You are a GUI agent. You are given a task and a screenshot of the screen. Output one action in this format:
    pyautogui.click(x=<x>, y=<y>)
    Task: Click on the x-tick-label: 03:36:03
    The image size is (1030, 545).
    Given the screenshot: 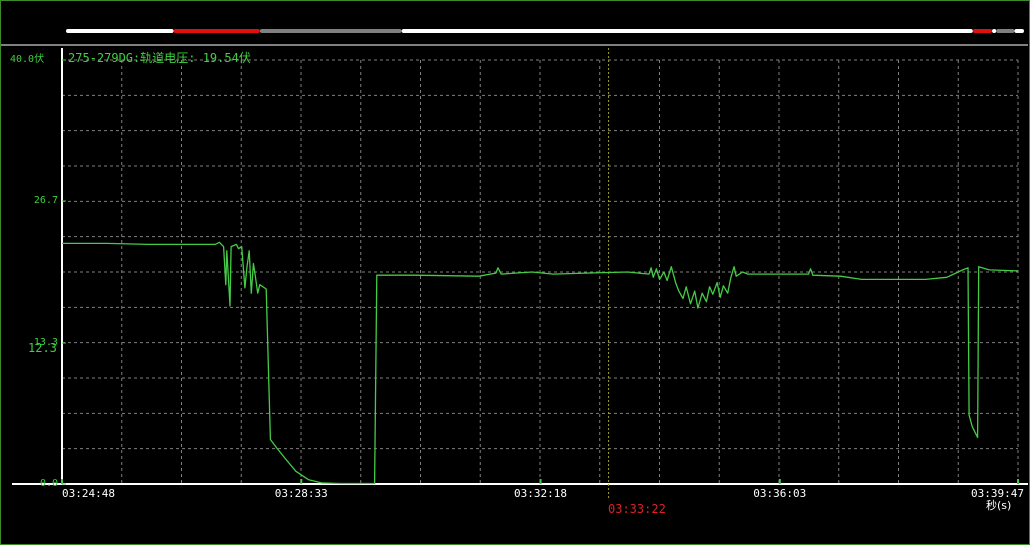 What is the action you would take?
    pyautogui.click(x=780, y=493)
    